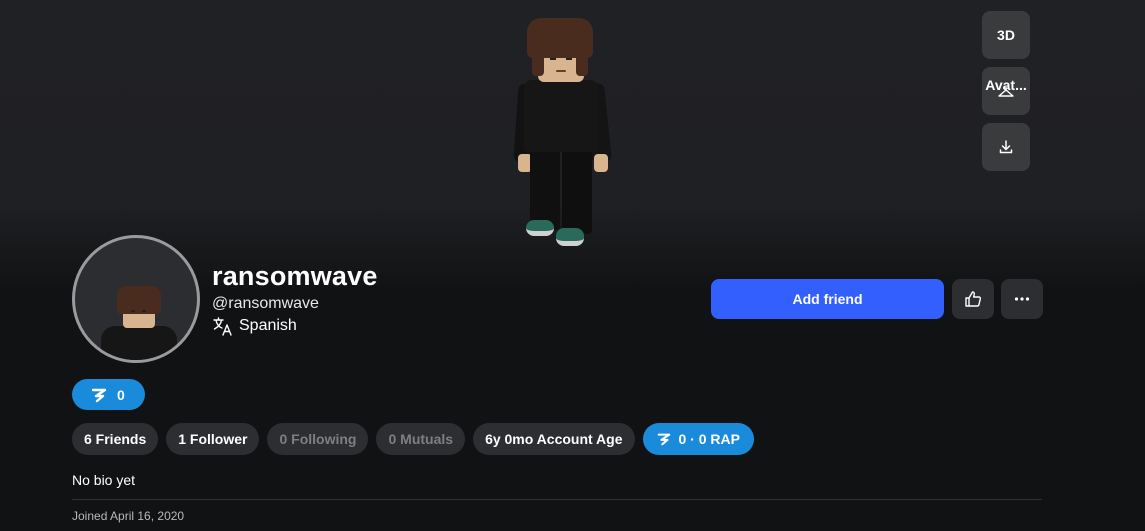  I want to click on bio-text: No bio yet, so click(104, 480).